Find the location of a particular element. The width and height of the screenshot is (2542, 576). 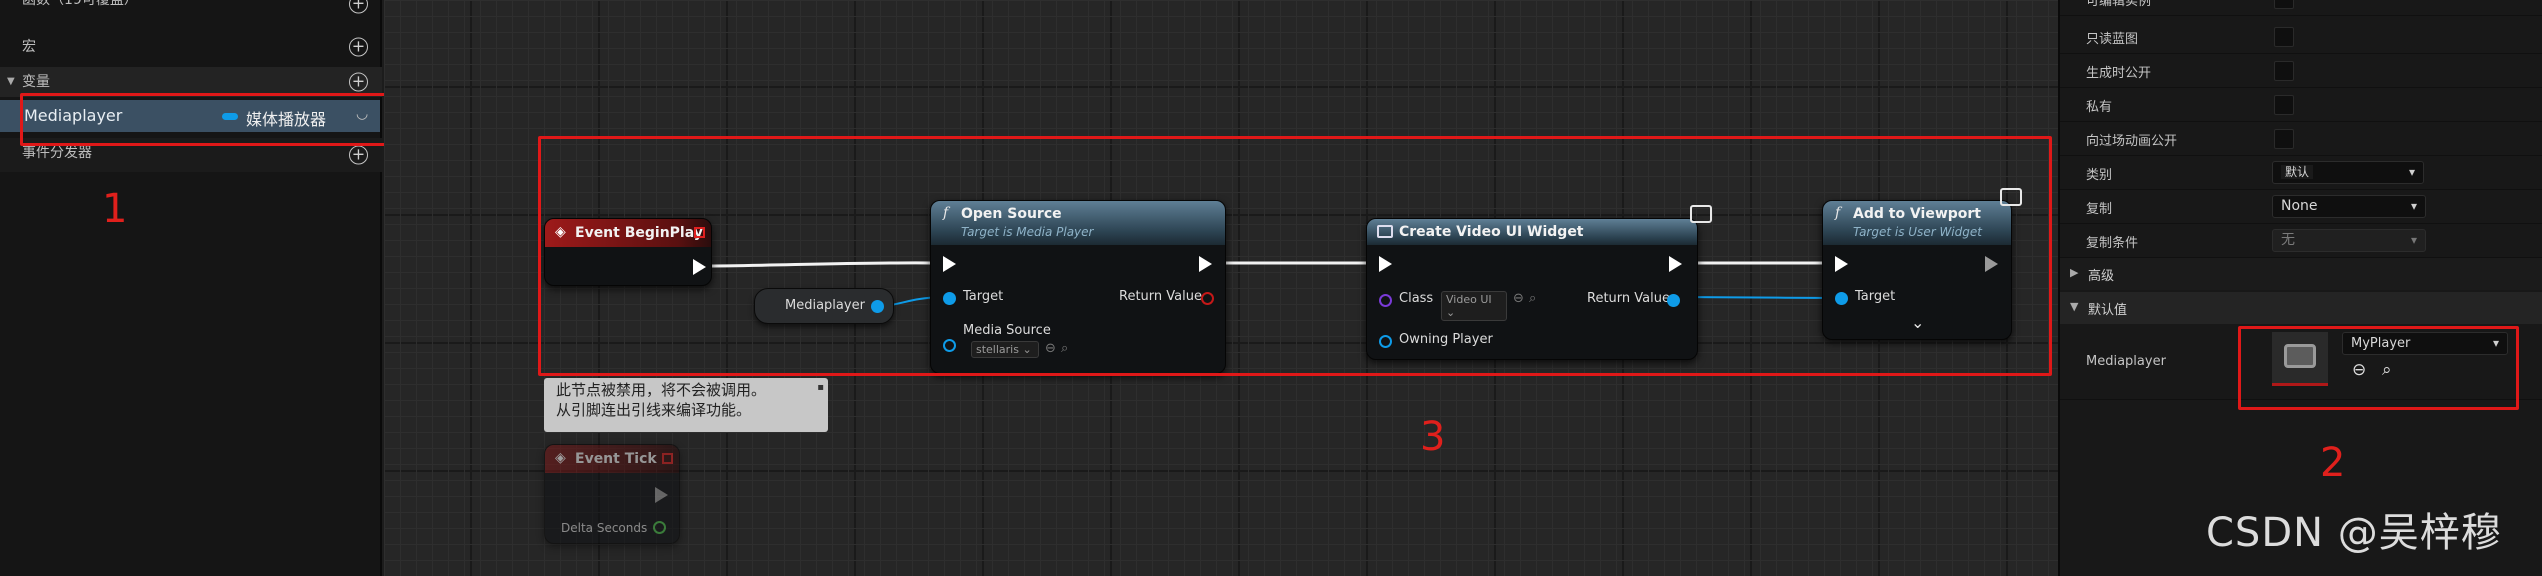

comment-line-1: 此节点被禁用，将不会被调用。 is located at coordinates (661, 390).